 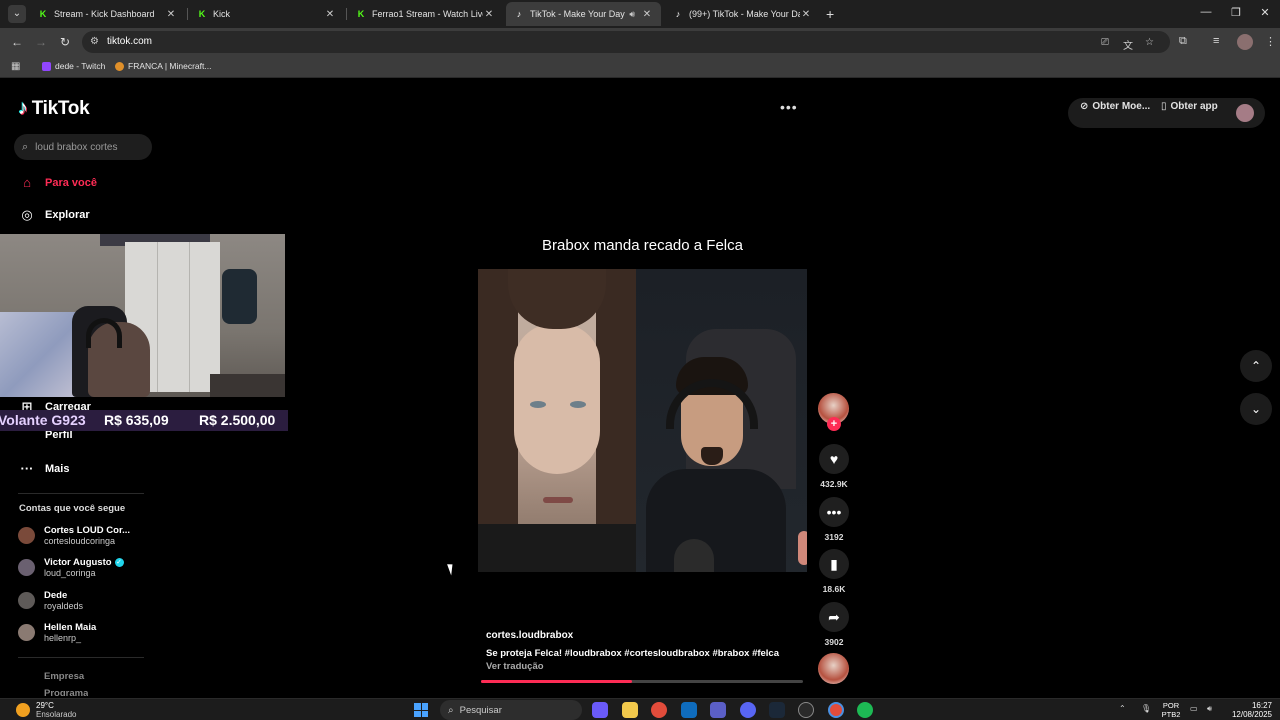 What do you see at coordinates (27, 182) in the screenshot?
I see `home-icon: ⌂` at bounding box center [27, 182].